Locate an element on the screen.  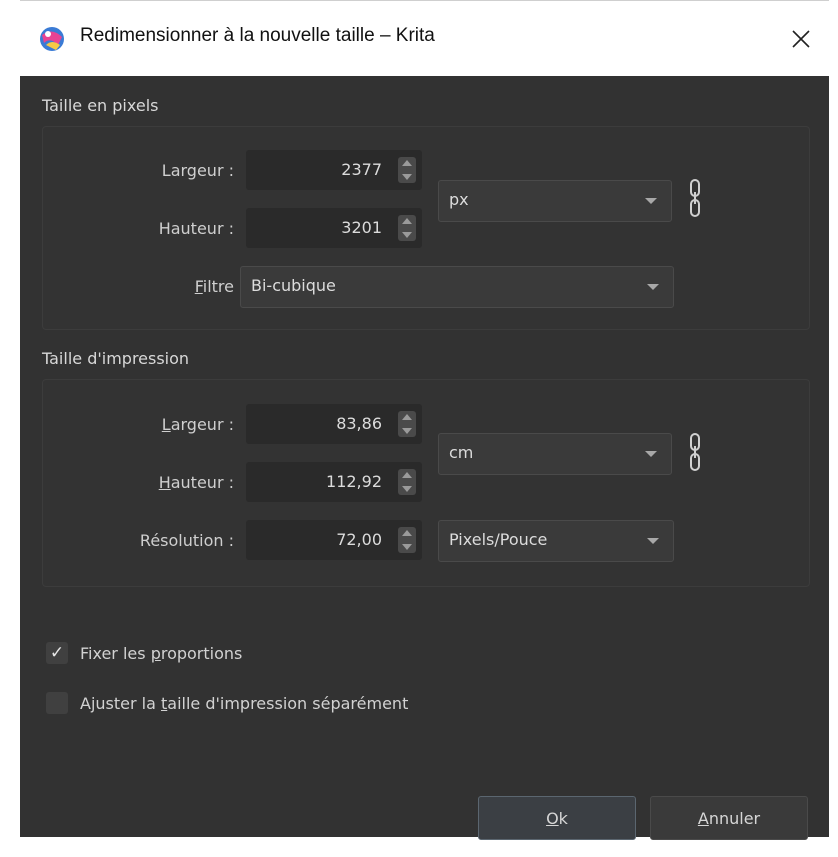
pixel-height-spinbox: 3201 is located at coordinates (334, 228).